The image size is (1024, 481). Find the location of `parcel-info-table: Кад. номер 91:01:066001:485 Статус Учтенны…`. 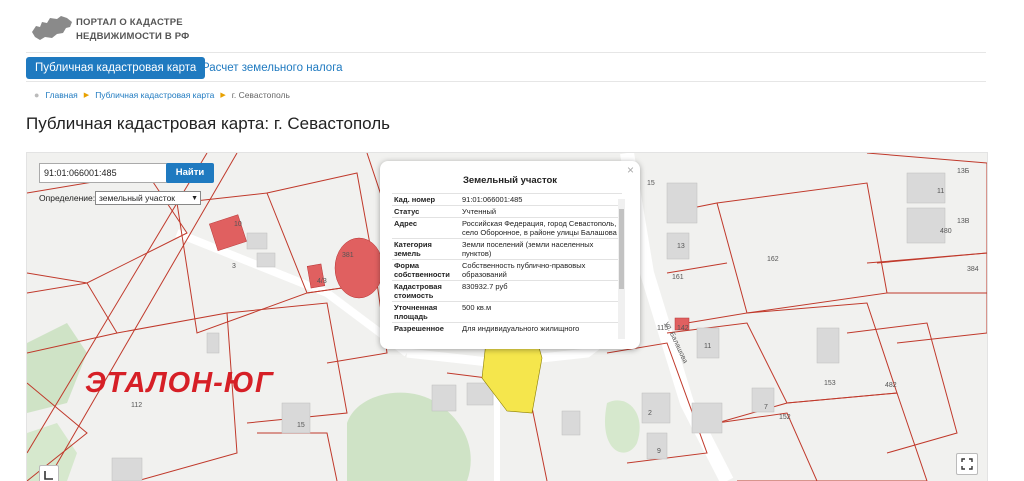

parcel-info-table: Кад. номер 91:01:066001:485 Статус Учтенны… is located at coordinates (507, 263).